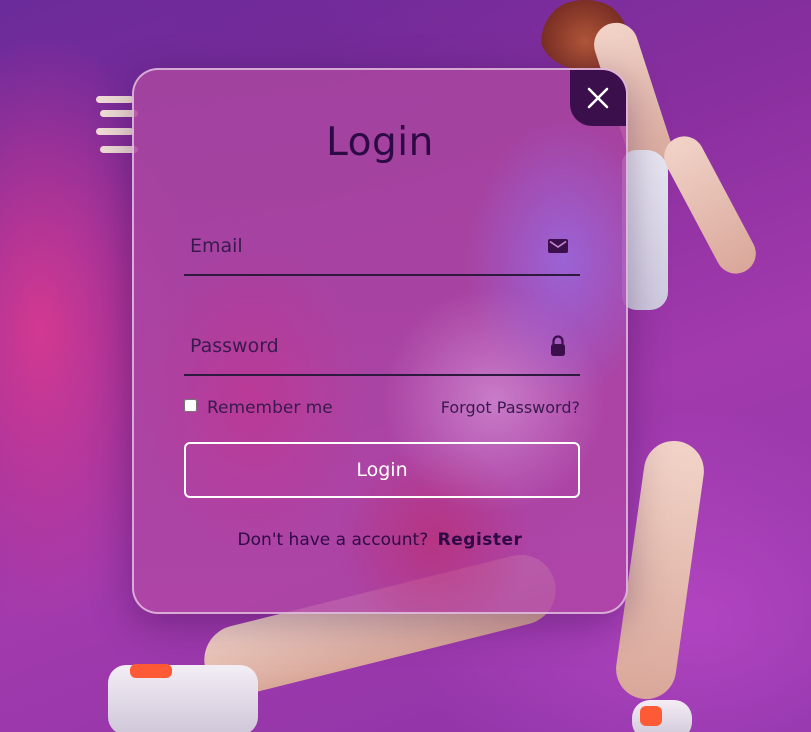 The width and height of the screenshot is (811, 732). What do you see at coordinates (380, 142) in the screenshot?
I see `login-title: Login` at bounding box center [380, 142].